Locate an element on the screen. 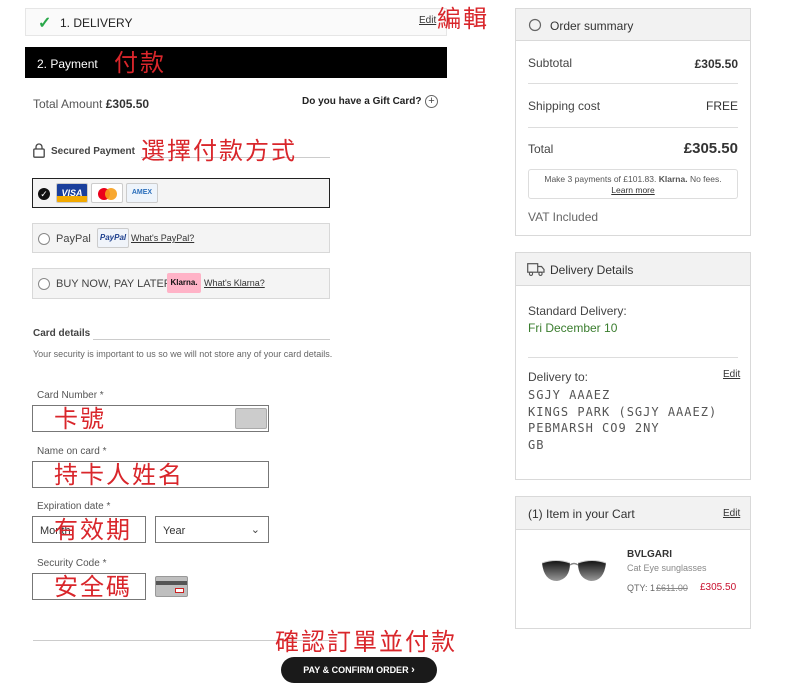 The height and width of the screenshot is (684, 800). expiration-year-select: Year ⌄ is located at coordinates (212, 529).